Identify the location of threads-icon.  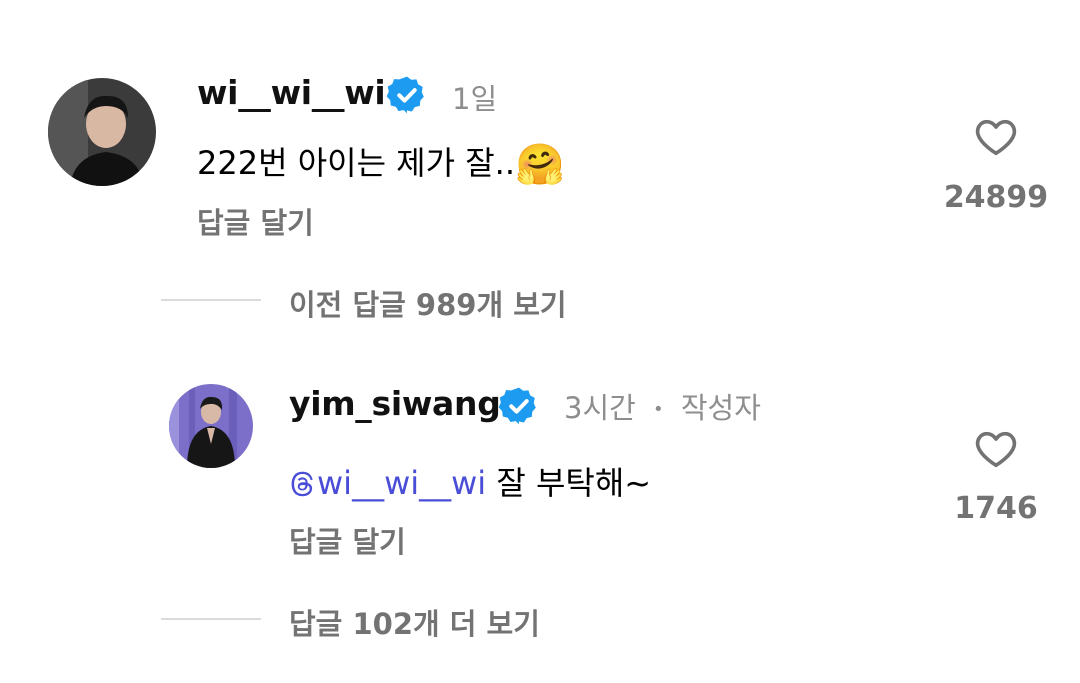
(302, 484).